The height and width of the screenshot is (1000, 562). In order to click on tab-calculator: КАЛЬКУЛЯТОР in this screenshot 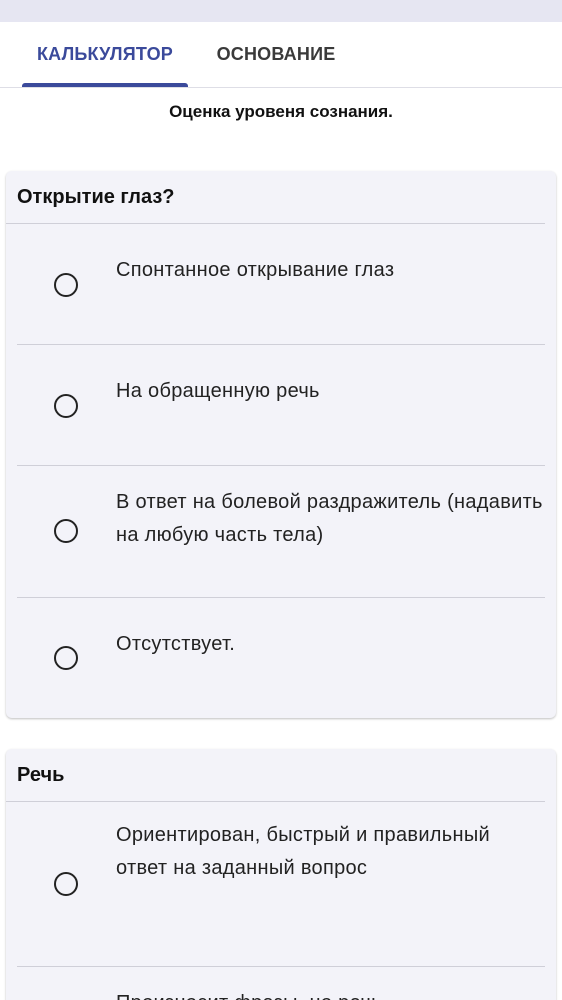, I will do `click(105, 54)`.